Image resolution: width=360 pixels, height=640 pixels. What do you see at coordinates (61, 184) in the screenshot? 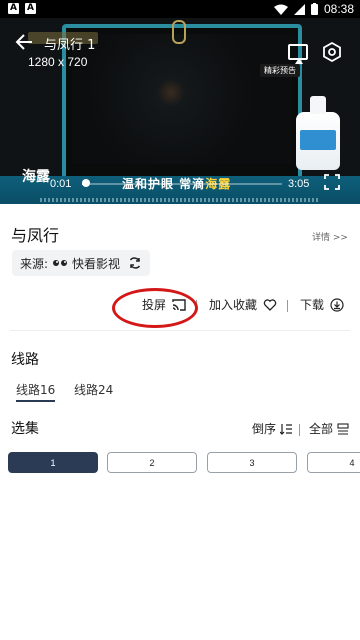
I see `current-time: 0:01` at bounding box center [61, 184].